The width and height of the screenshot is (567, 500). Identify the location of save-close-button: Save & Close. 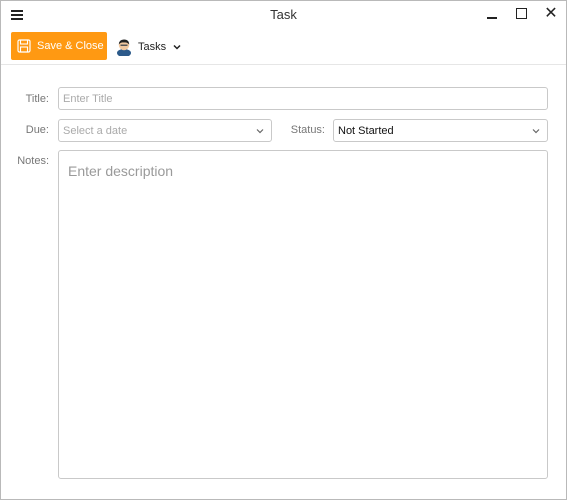
(59, 46).